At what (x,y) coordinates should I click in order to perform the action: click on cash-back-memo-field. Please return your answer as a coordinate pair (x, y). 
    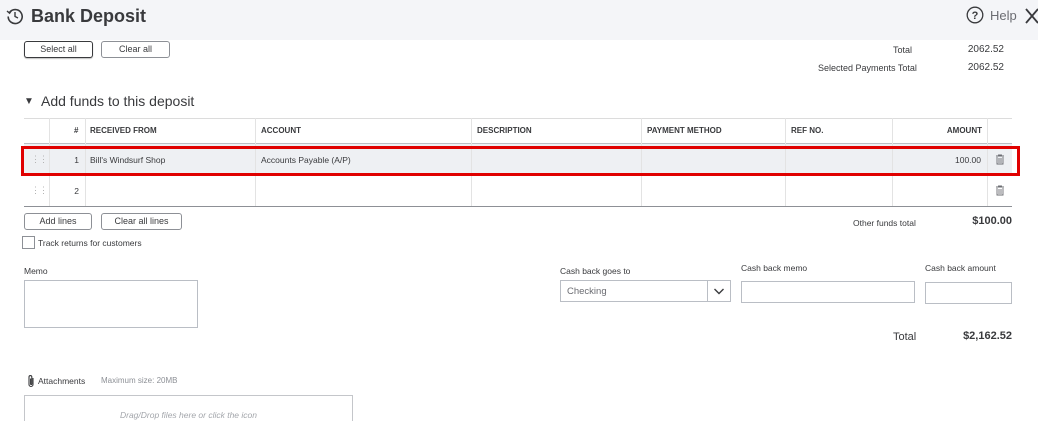
    Looking at the image, I should click on (828, 292).